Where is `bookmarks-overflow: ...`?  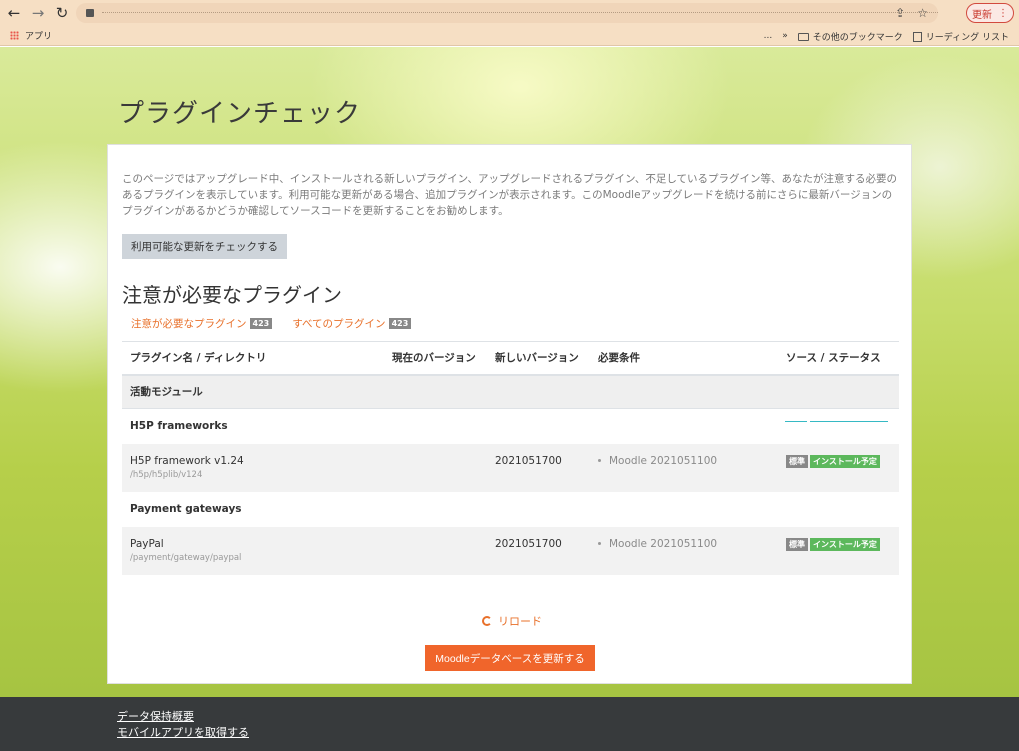 bookmarks-overflow: ... is located at coordinates (768, 36).